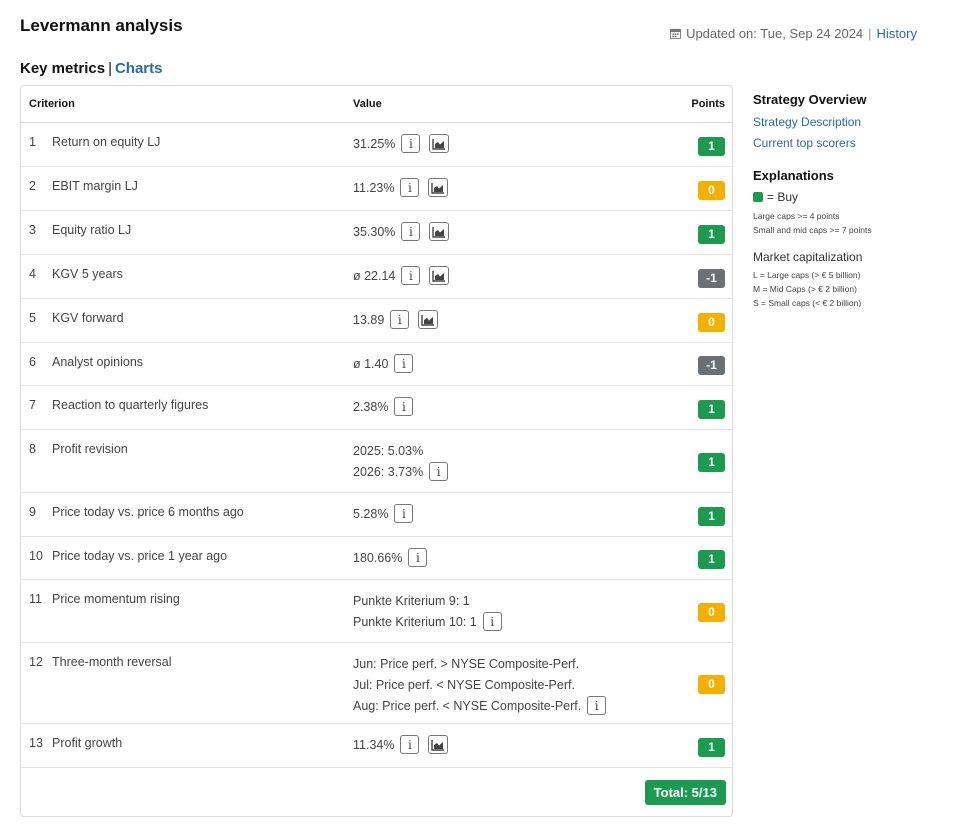  What do you see at coordinates (388, 450) in the screenshot?
I see `value-text: 2025: 5.03%` at bounding box center [388, 450].